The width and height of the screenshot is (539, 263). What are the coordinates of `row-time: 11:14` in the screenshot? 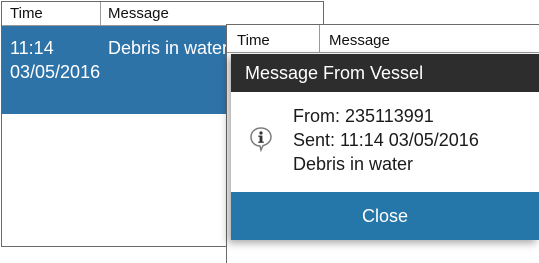 It's located at (32, 48).